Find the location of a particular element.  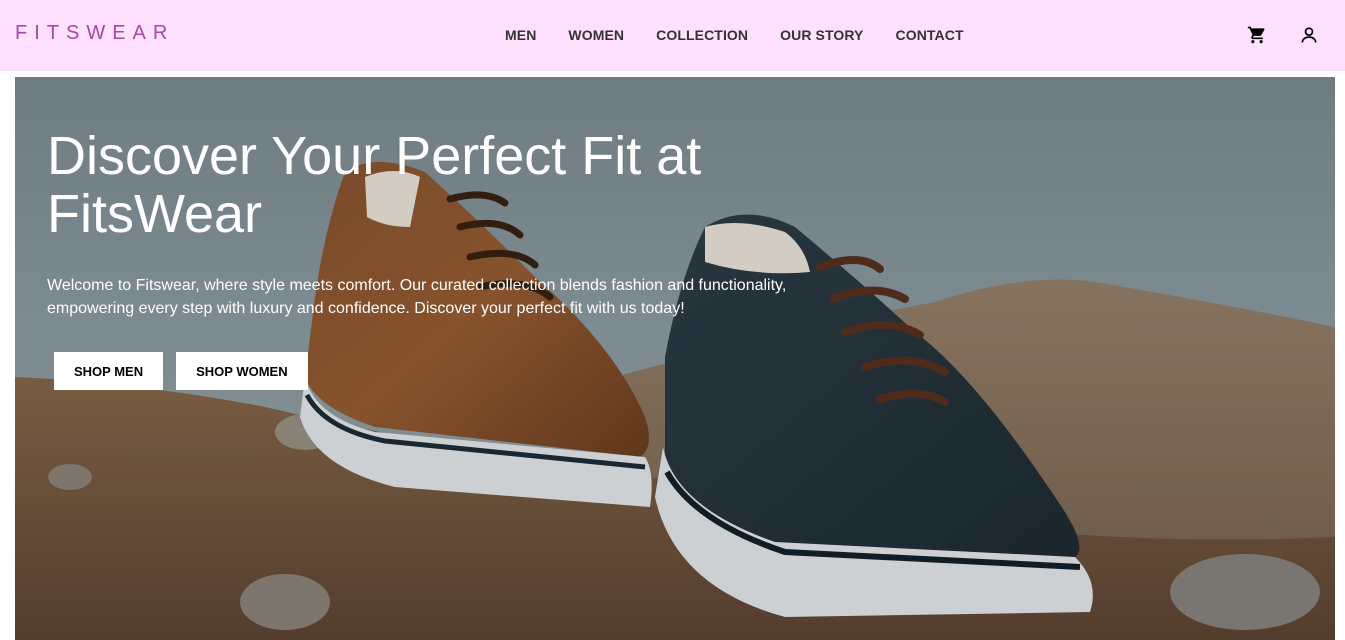

brand-logo: FITSWEAR is located at coordinates (94, 33).